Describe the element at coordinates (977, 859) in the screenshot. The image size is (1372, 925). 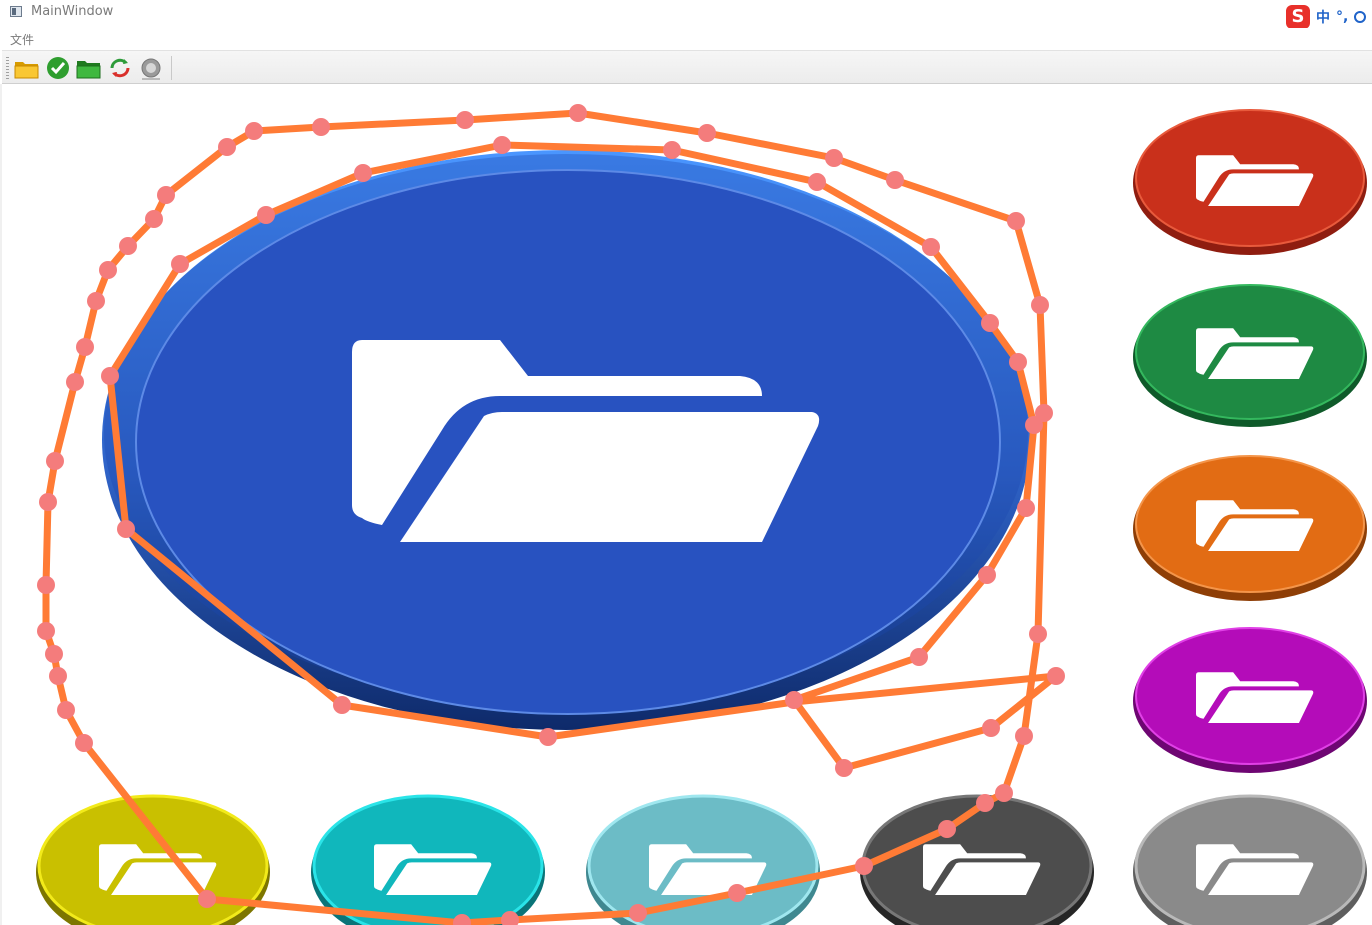
I see `dark-gray-folder-button` at that location.